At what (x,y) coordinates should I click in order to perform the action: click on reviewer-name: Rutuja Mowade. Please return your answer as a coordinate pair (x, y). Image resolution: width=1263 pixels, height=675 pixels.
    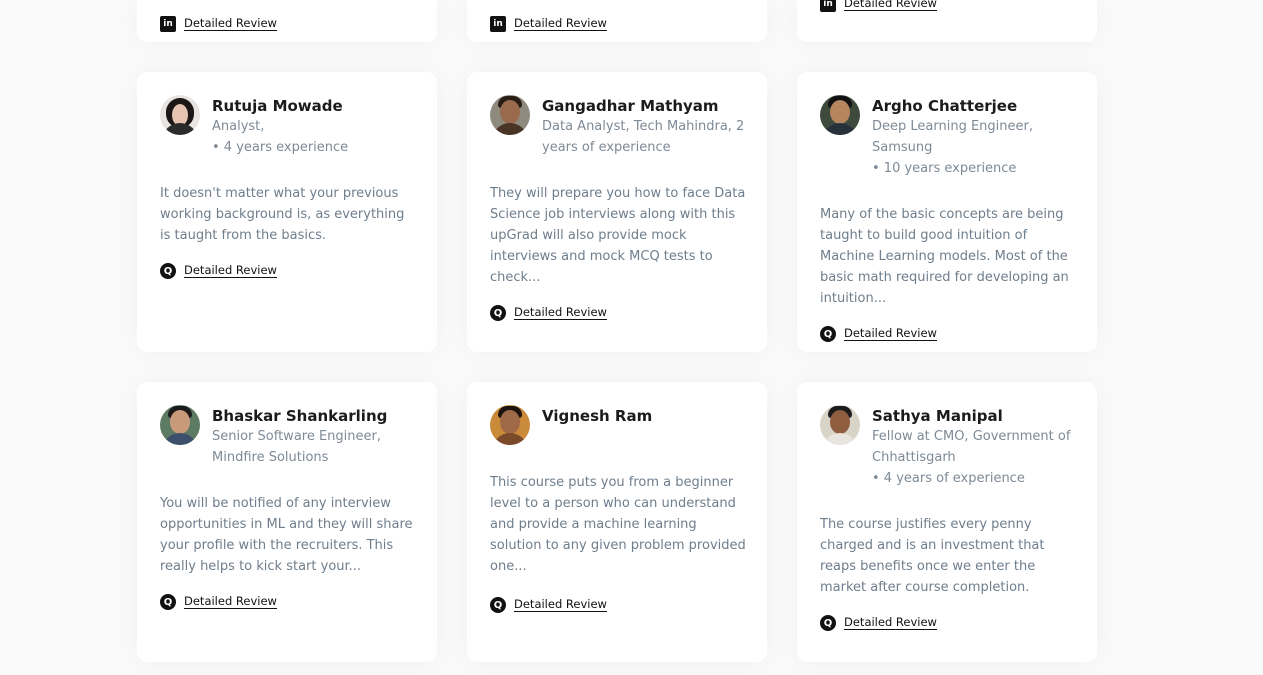
    Looking at the image, I should click on (277, 106).